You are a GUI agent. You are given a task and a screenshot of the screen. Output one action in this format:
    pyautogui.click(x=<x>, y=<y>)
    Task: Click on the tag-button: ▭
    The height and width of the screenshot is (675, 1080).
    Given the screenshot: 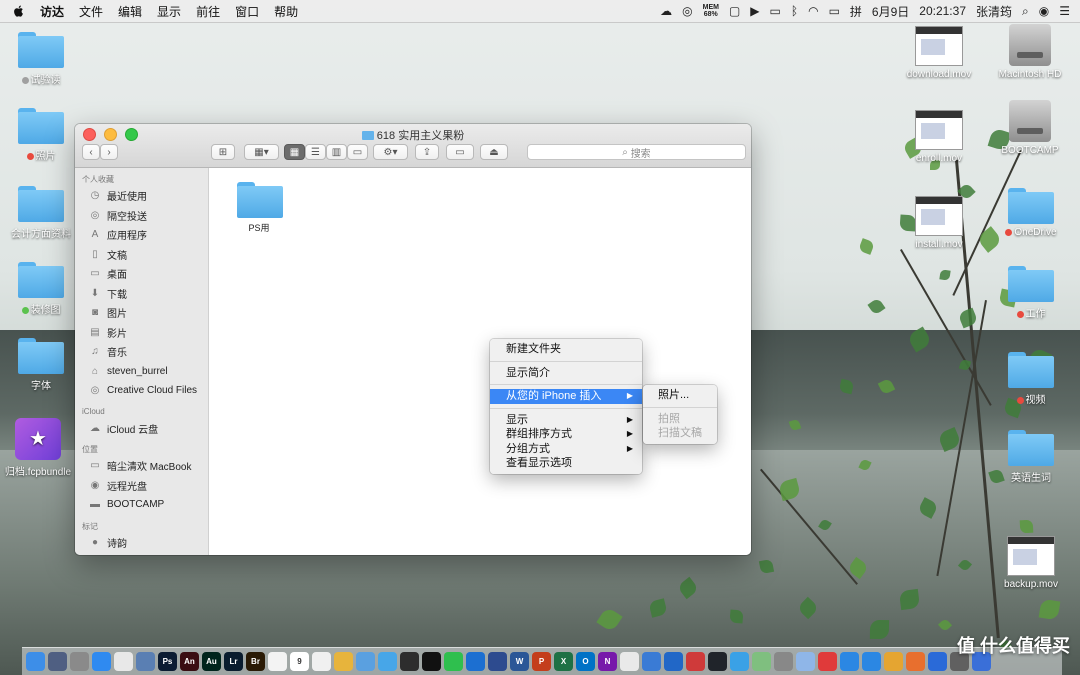 What is the action you would take?
    pyautogui.click(x=460, y=152)
    